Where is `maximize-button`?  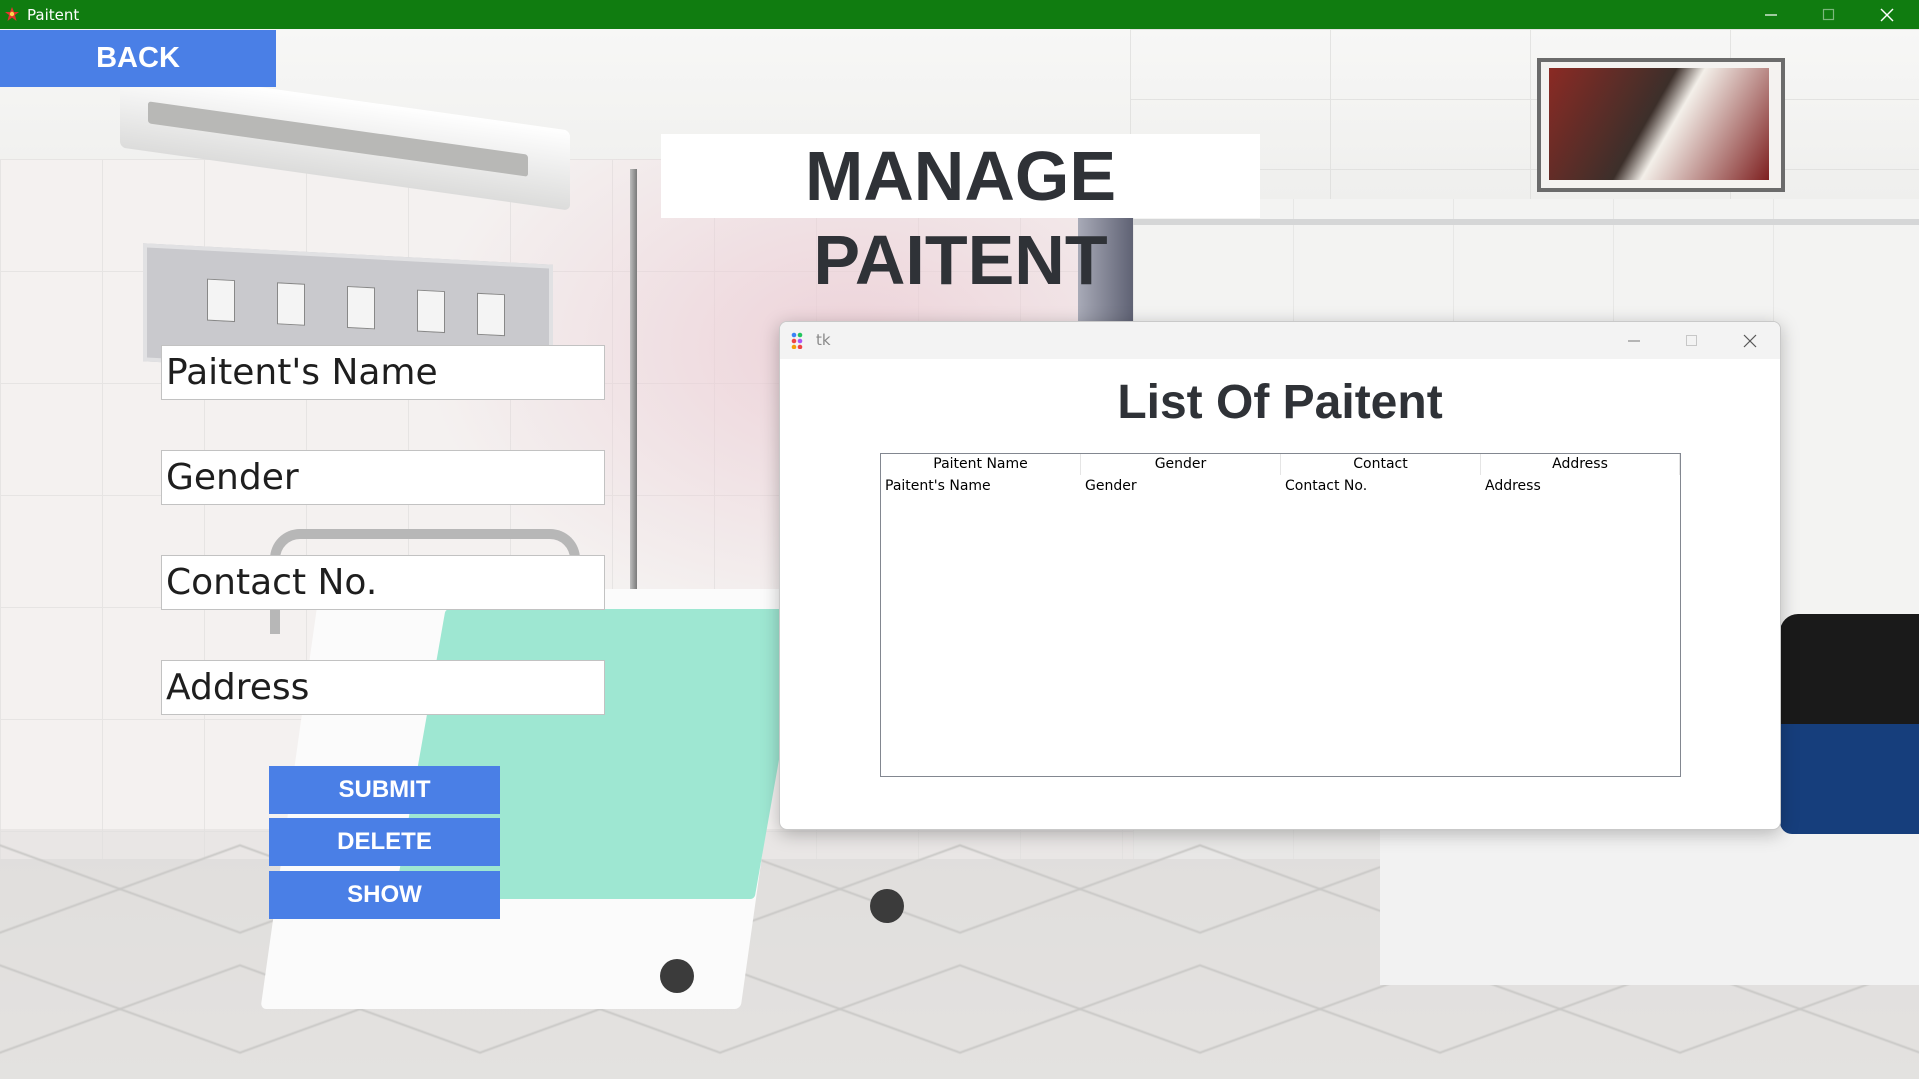 maximize-button is located at coordinates (1829, 14).